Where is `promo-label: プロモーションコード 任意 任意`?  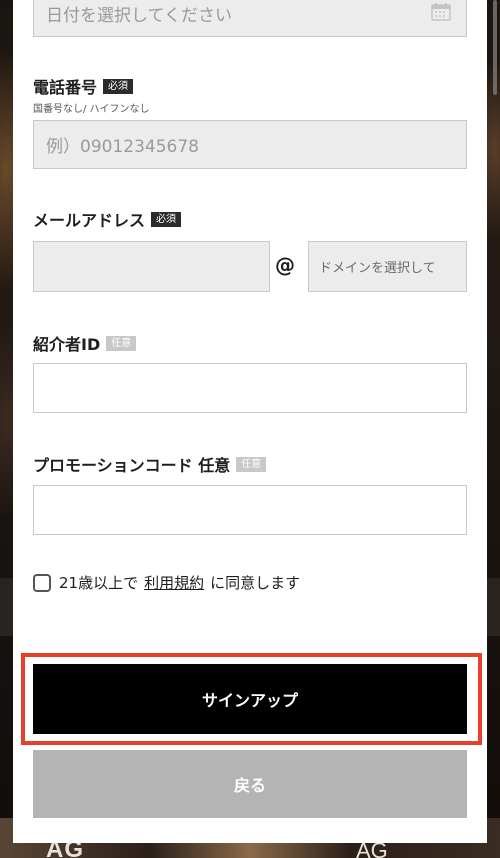
promo-label: プロモーションコード 任意 任意 is located at coordinates (150, 464).